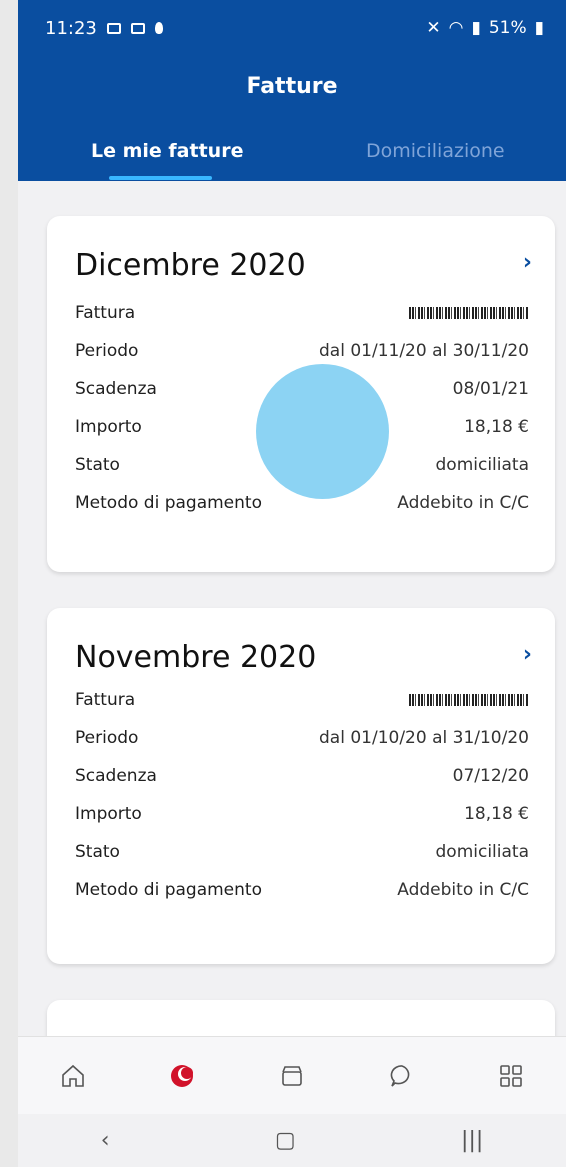 The image size is (566, 1167). Describe the element at coordinates (196, 657) in the screenshot. I see `invoice-month: Novembre 2020` at that location.